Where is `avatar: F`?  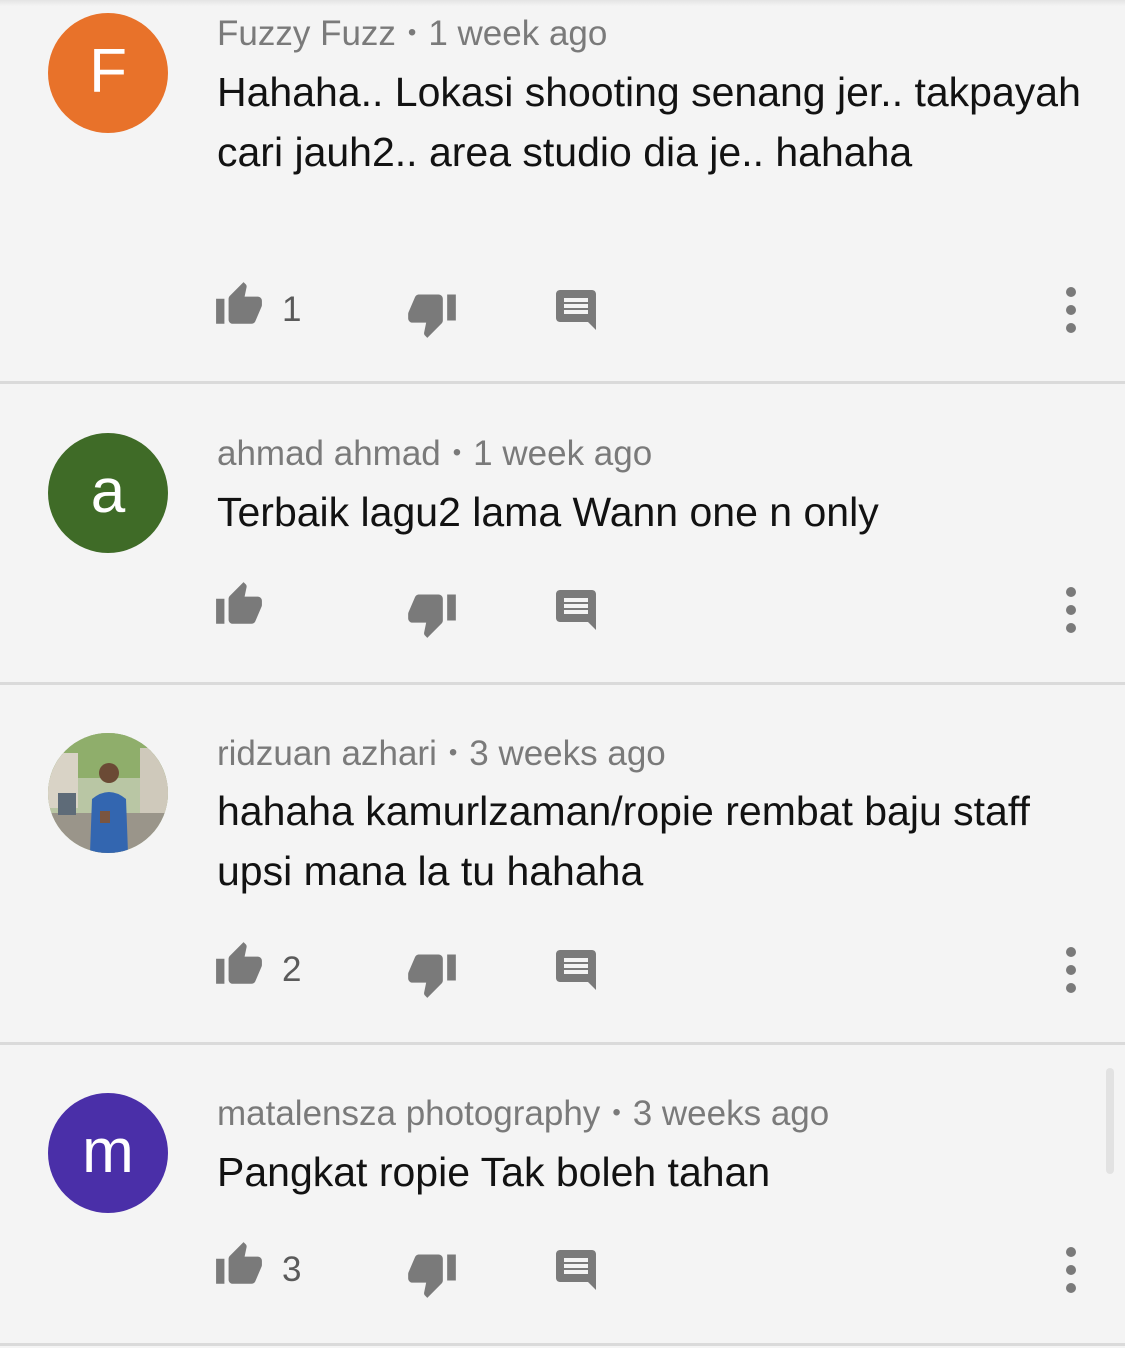
avatar: F is located at coordinates (108, 73).